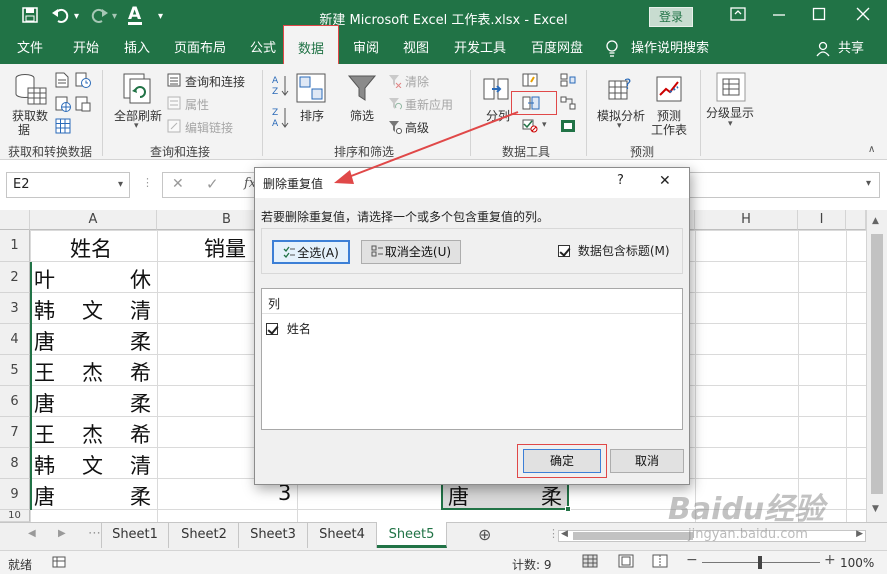 Image resolution: width=887 pixels, height=574 pixels. What do you see at coordinates (15, 516) in the screenshot?
I see `row-header-10: 10` at bounding box center [15, 516].